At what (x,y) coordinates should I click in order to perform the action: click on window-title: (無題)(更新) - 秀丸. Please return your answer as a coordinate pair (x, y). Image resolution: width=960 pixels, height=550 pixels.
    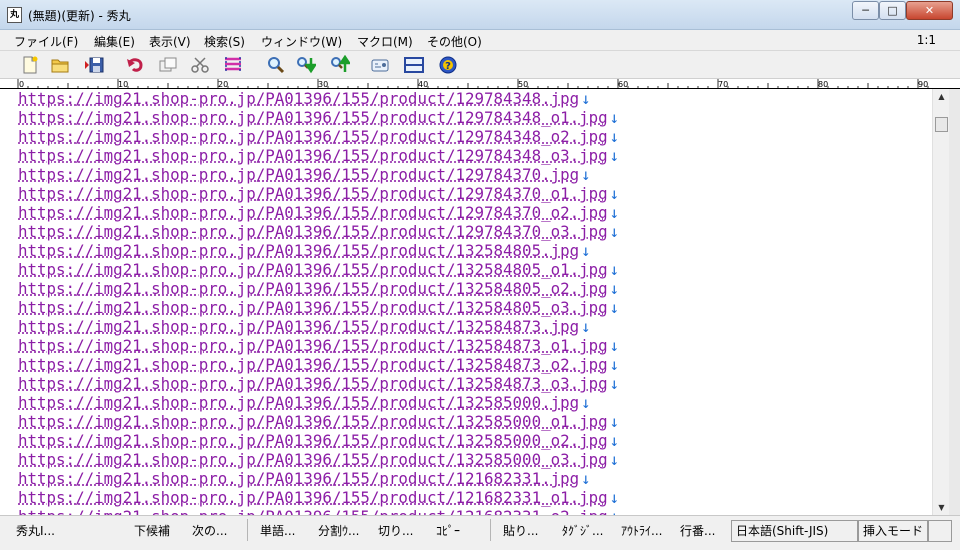
    Looking at the image, I should click on (79, 16).